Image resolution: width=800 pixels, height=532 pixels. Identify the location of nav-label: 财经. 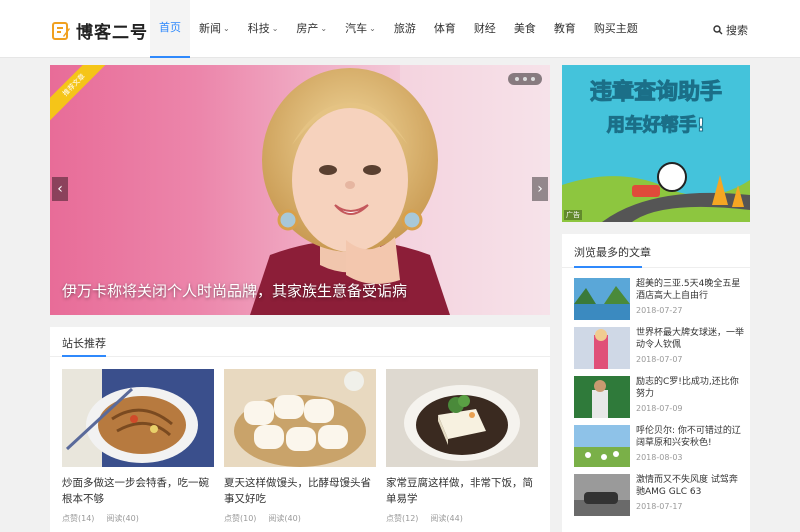
(484, 28).